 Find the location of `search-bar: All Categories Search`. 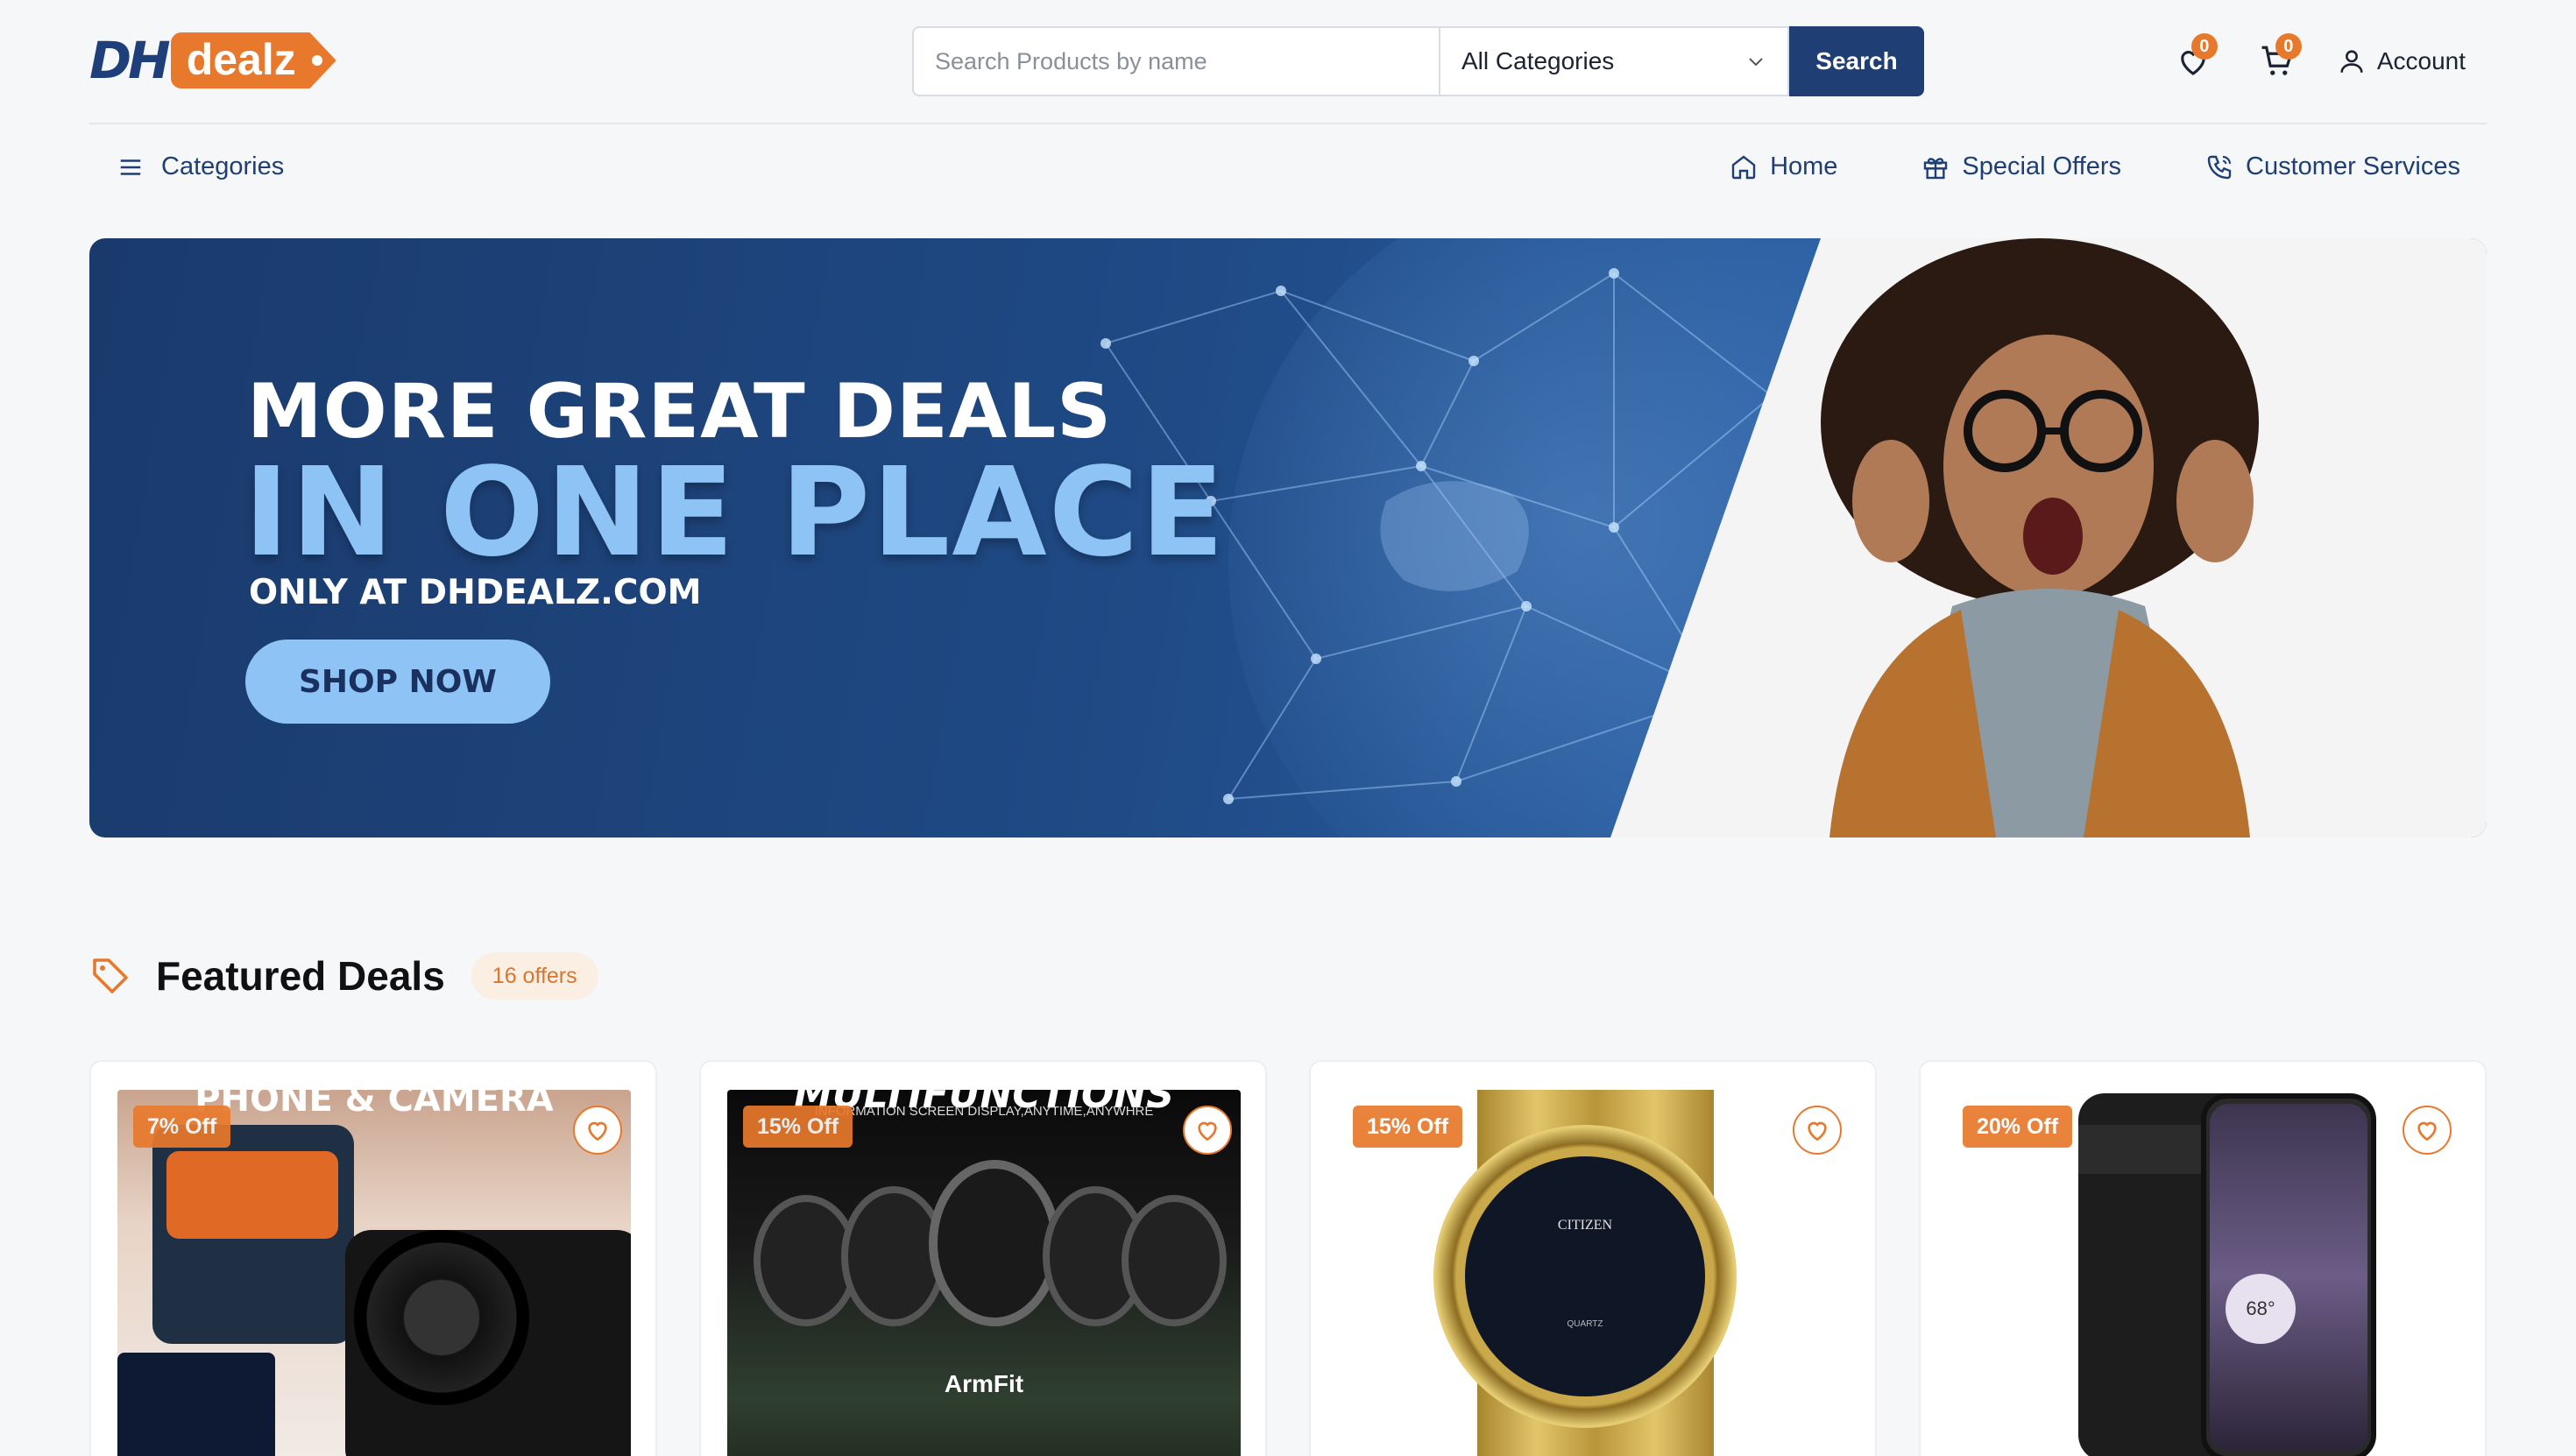

search-bar: All Categories Search is located at coordinates (1462, 61).